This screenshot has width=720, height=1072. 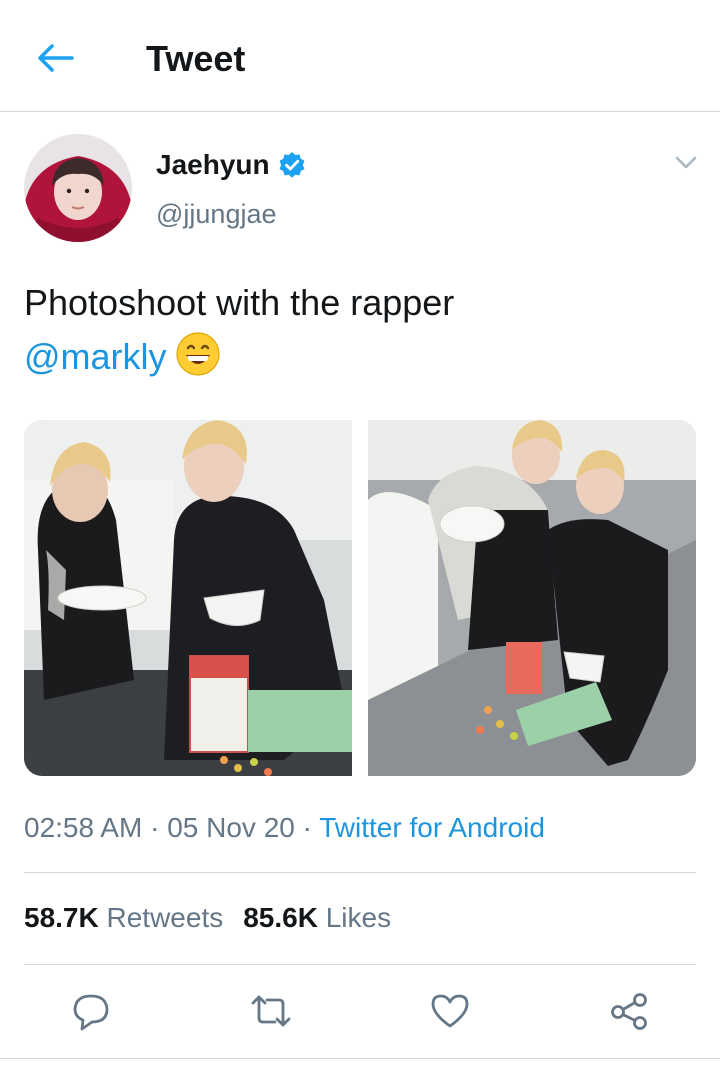 I want to click on back-button, so click(x=55, y=58).